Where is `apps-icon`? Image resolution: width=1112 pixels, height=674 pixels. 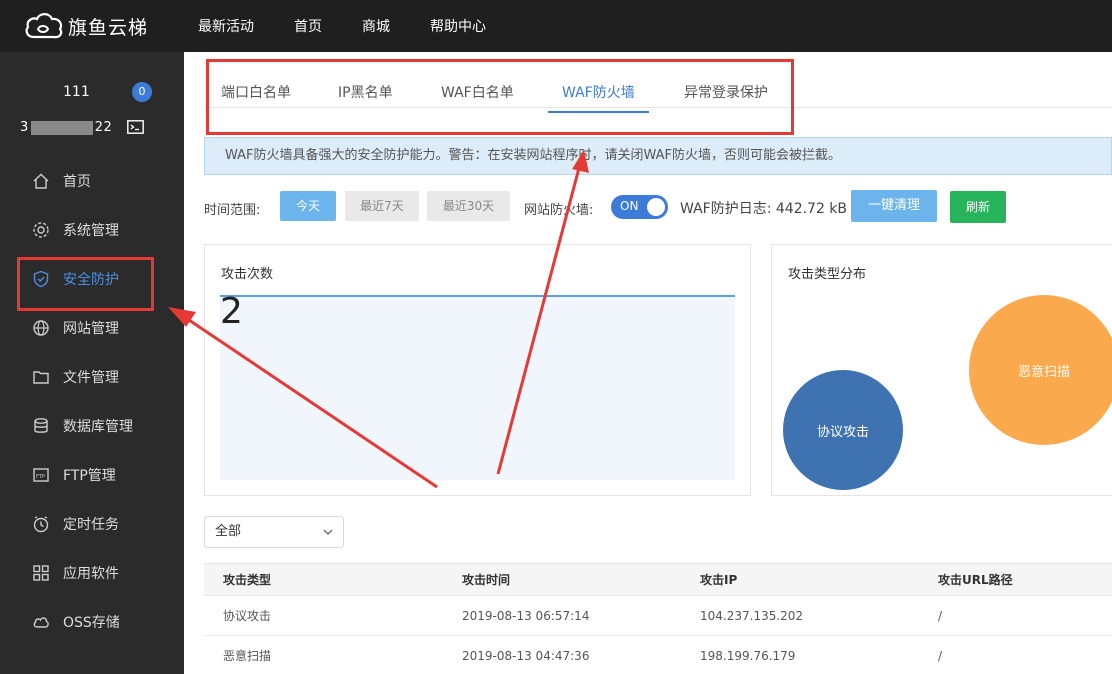 apps-icon is located at coordinates (41, 572).